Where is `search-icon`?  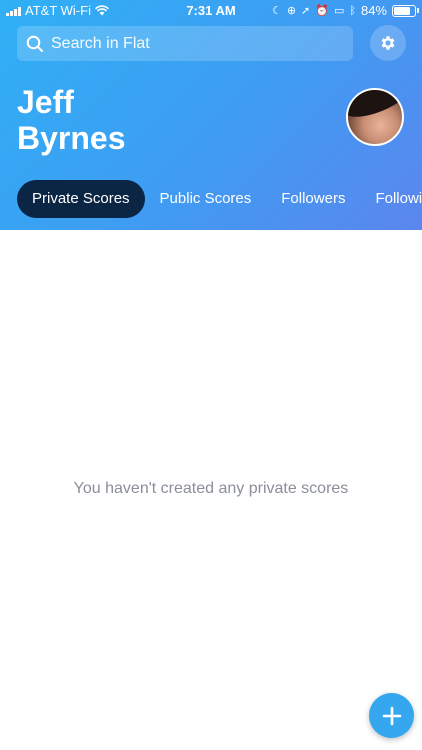 search-icon is located at coordinates (34, 43).